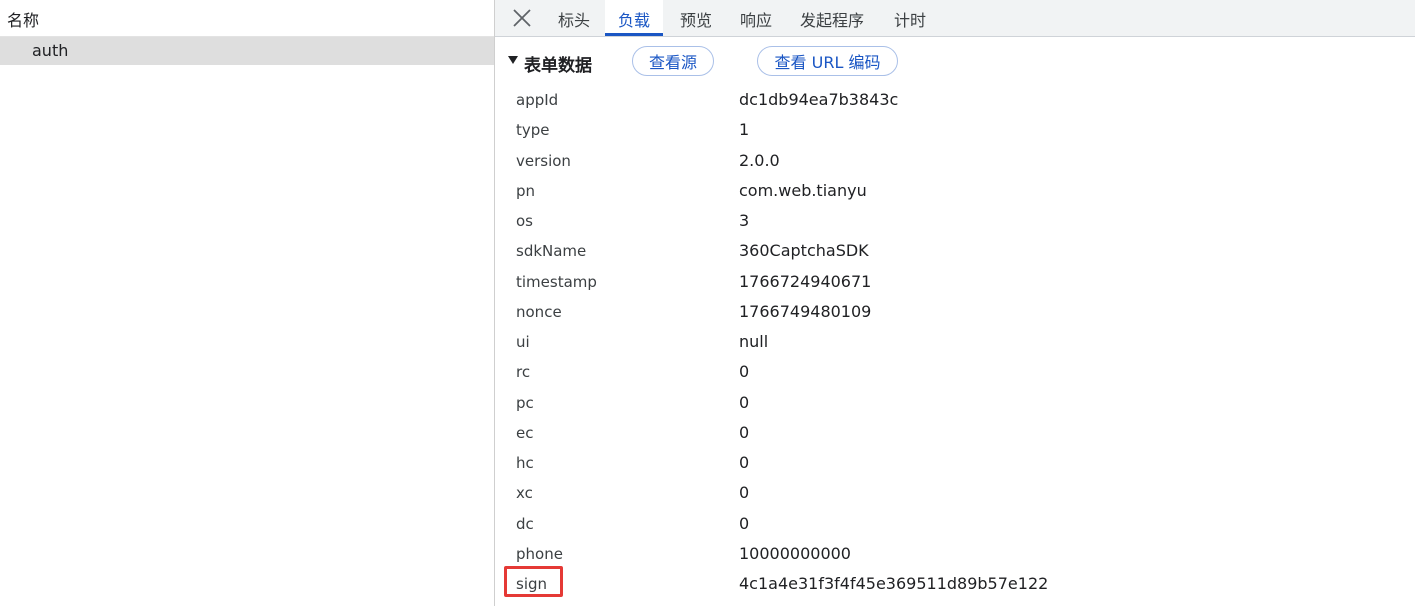 Image resolution: width=1415 pixels, height=606 pixels. What do you see at coordinates (744, 129) in the screenshot?
I see `form-value: 1` at bounding box center [744, 129].